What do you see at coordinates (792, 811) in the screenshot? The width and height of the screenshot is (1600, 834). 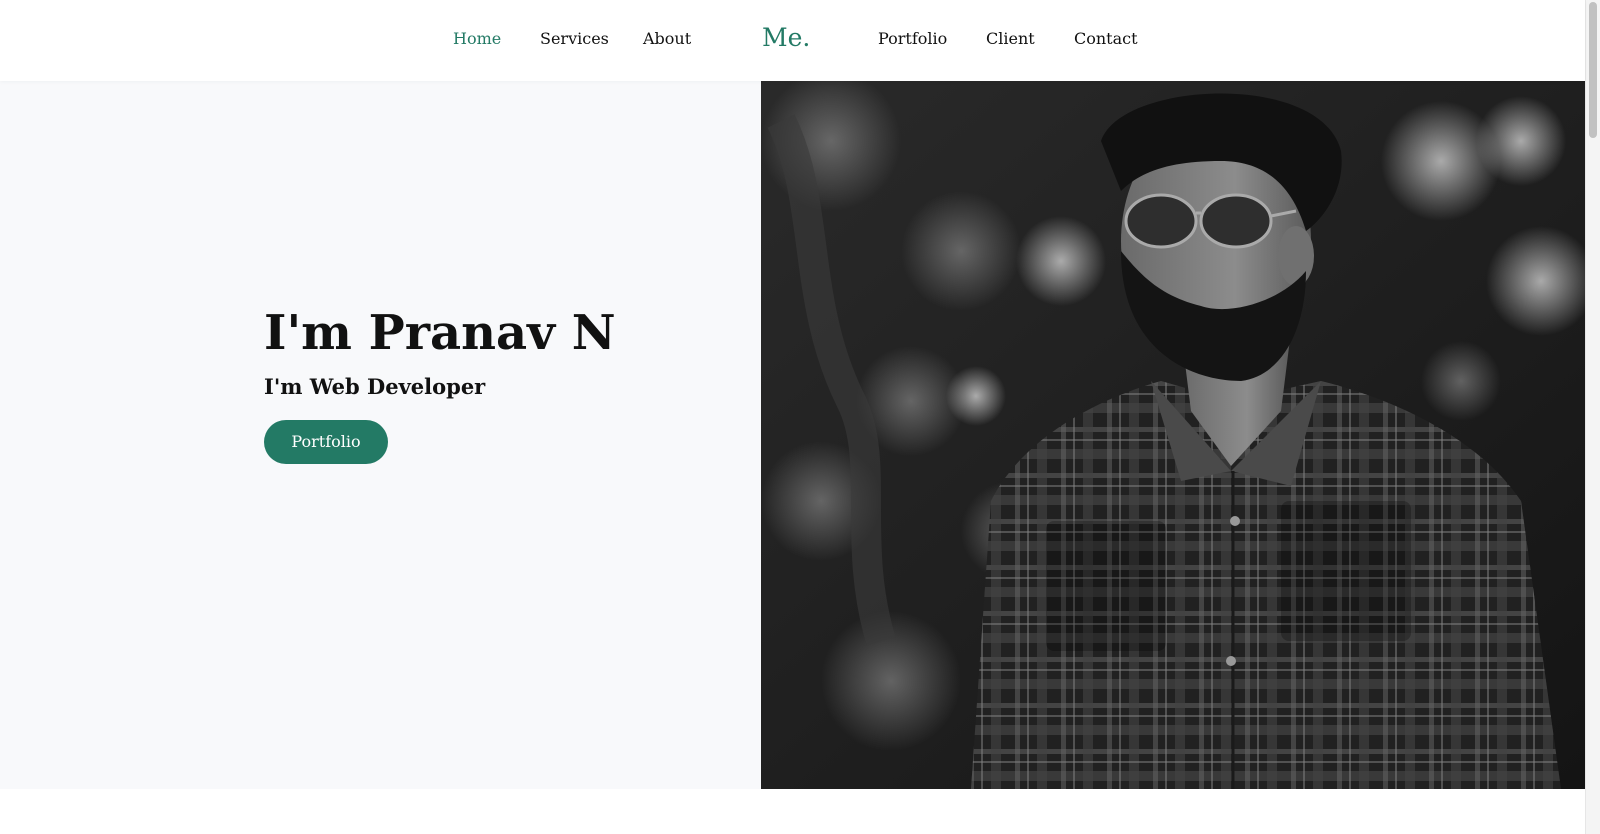 I see `next-section-edge` at bounding box center [792, 811].